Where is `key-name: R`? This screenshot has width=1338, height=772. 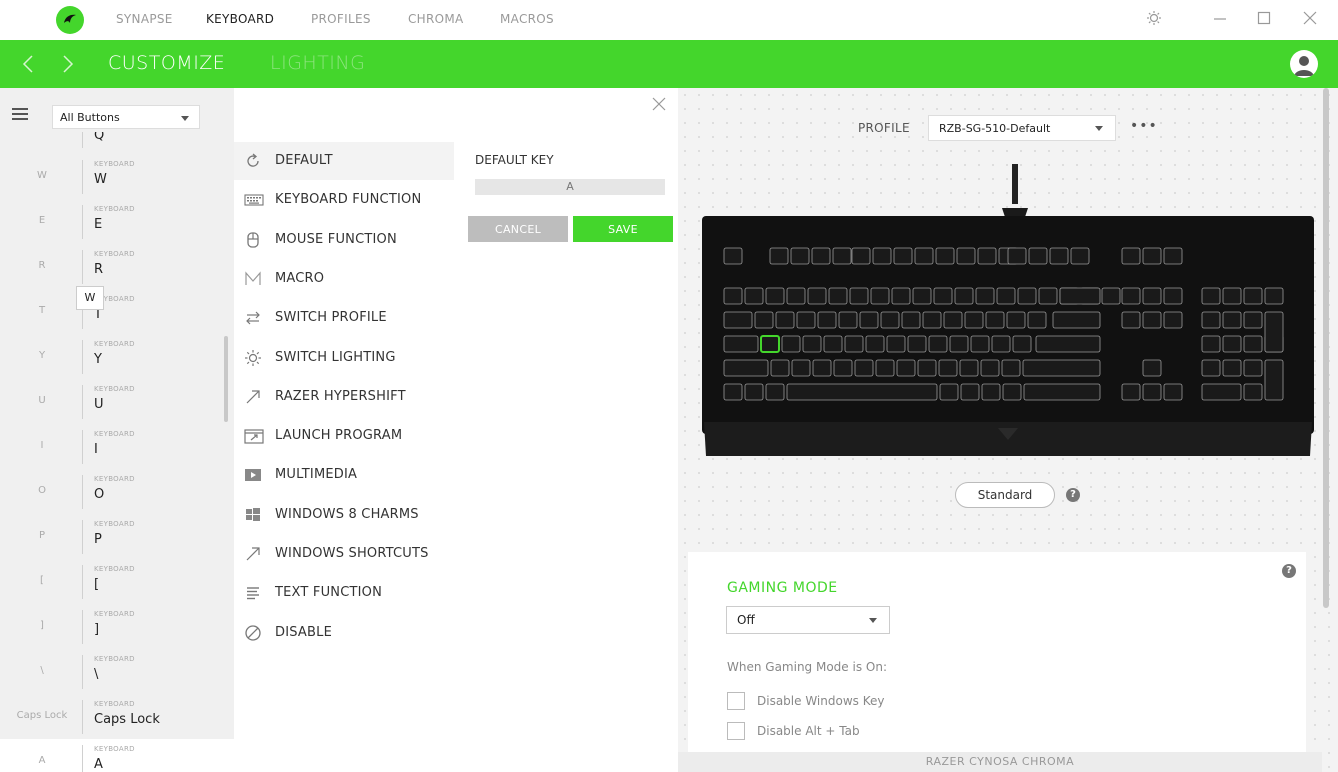
key-name: R is located at coordinates (42, 265).